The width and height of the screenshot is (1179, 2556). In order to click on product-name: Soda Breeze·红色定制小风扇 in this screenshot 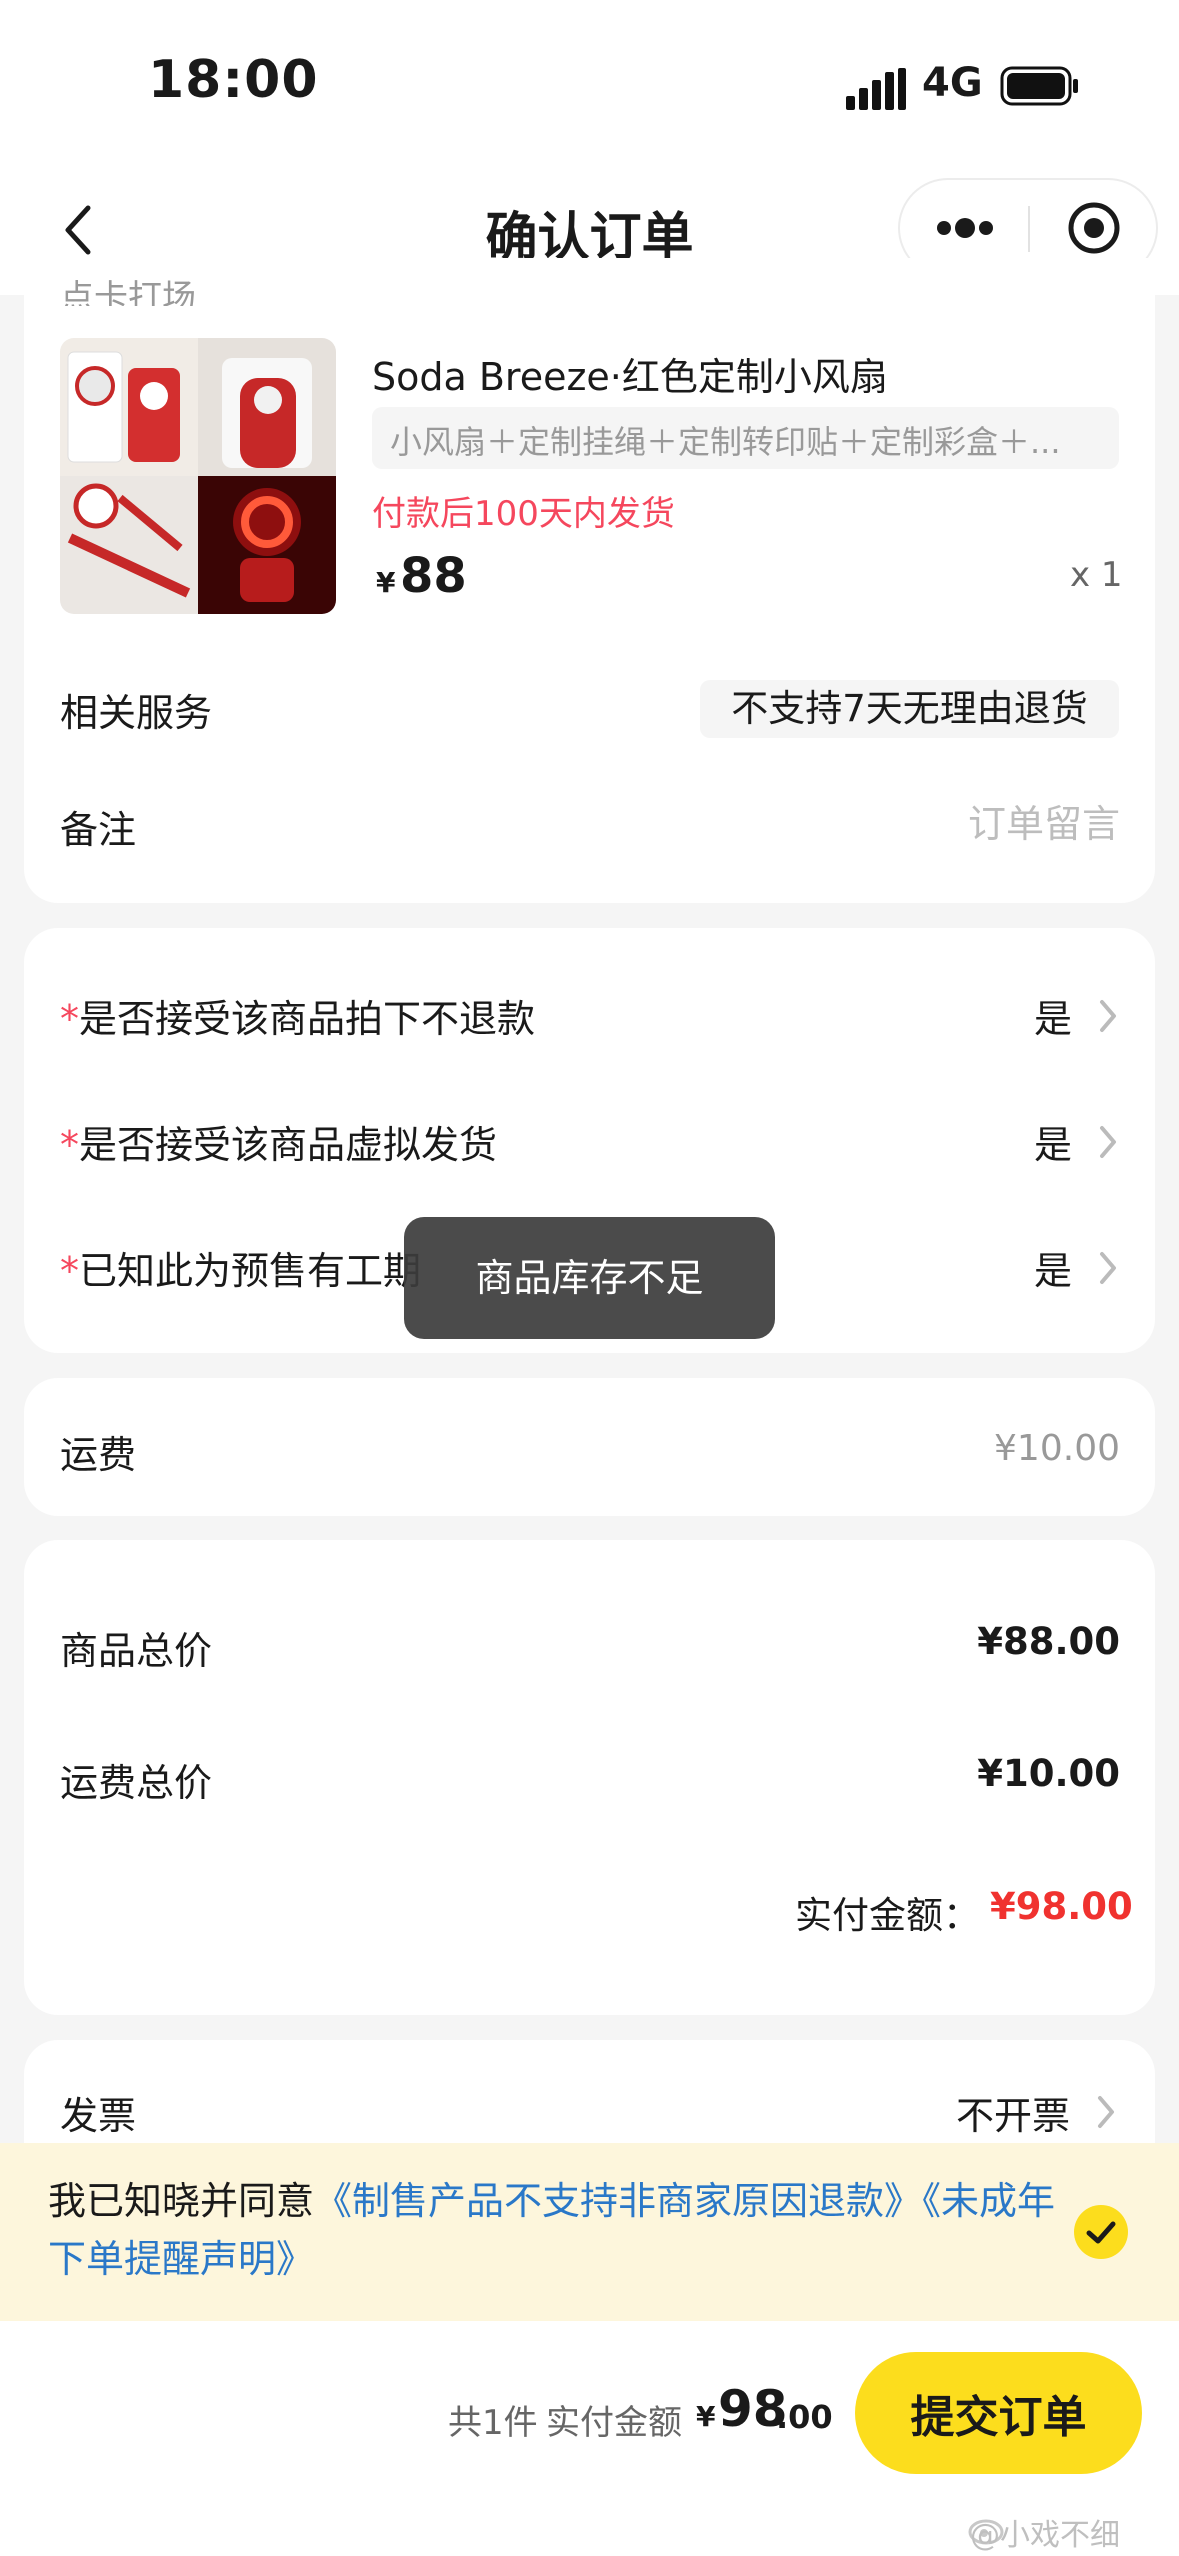, I will do `click(630, 377)`.